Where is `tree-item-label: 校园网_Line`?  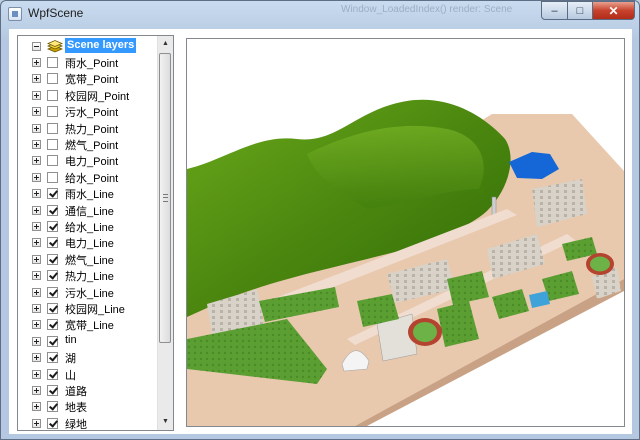 tree-item-label: 校园网_Line is located at coordinates (95, 309).